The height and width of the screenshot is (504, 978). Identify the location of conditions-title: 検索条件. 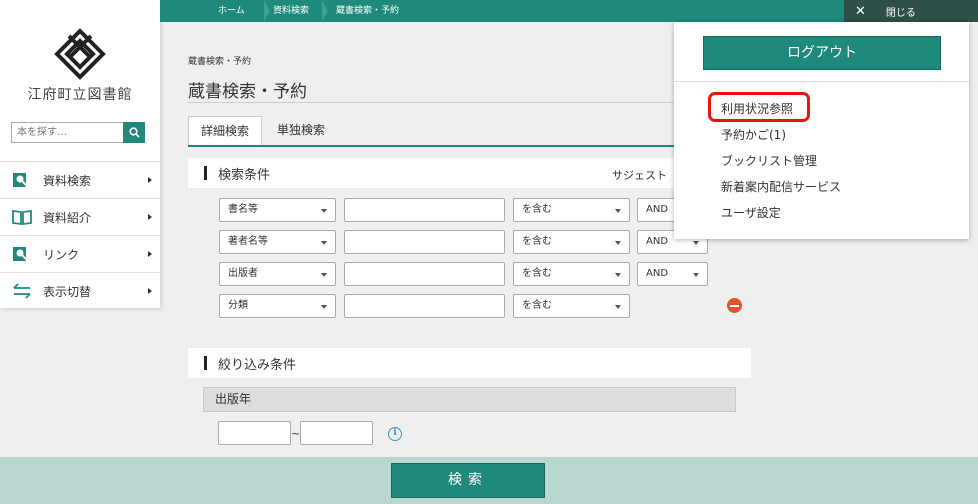
(244, 175).